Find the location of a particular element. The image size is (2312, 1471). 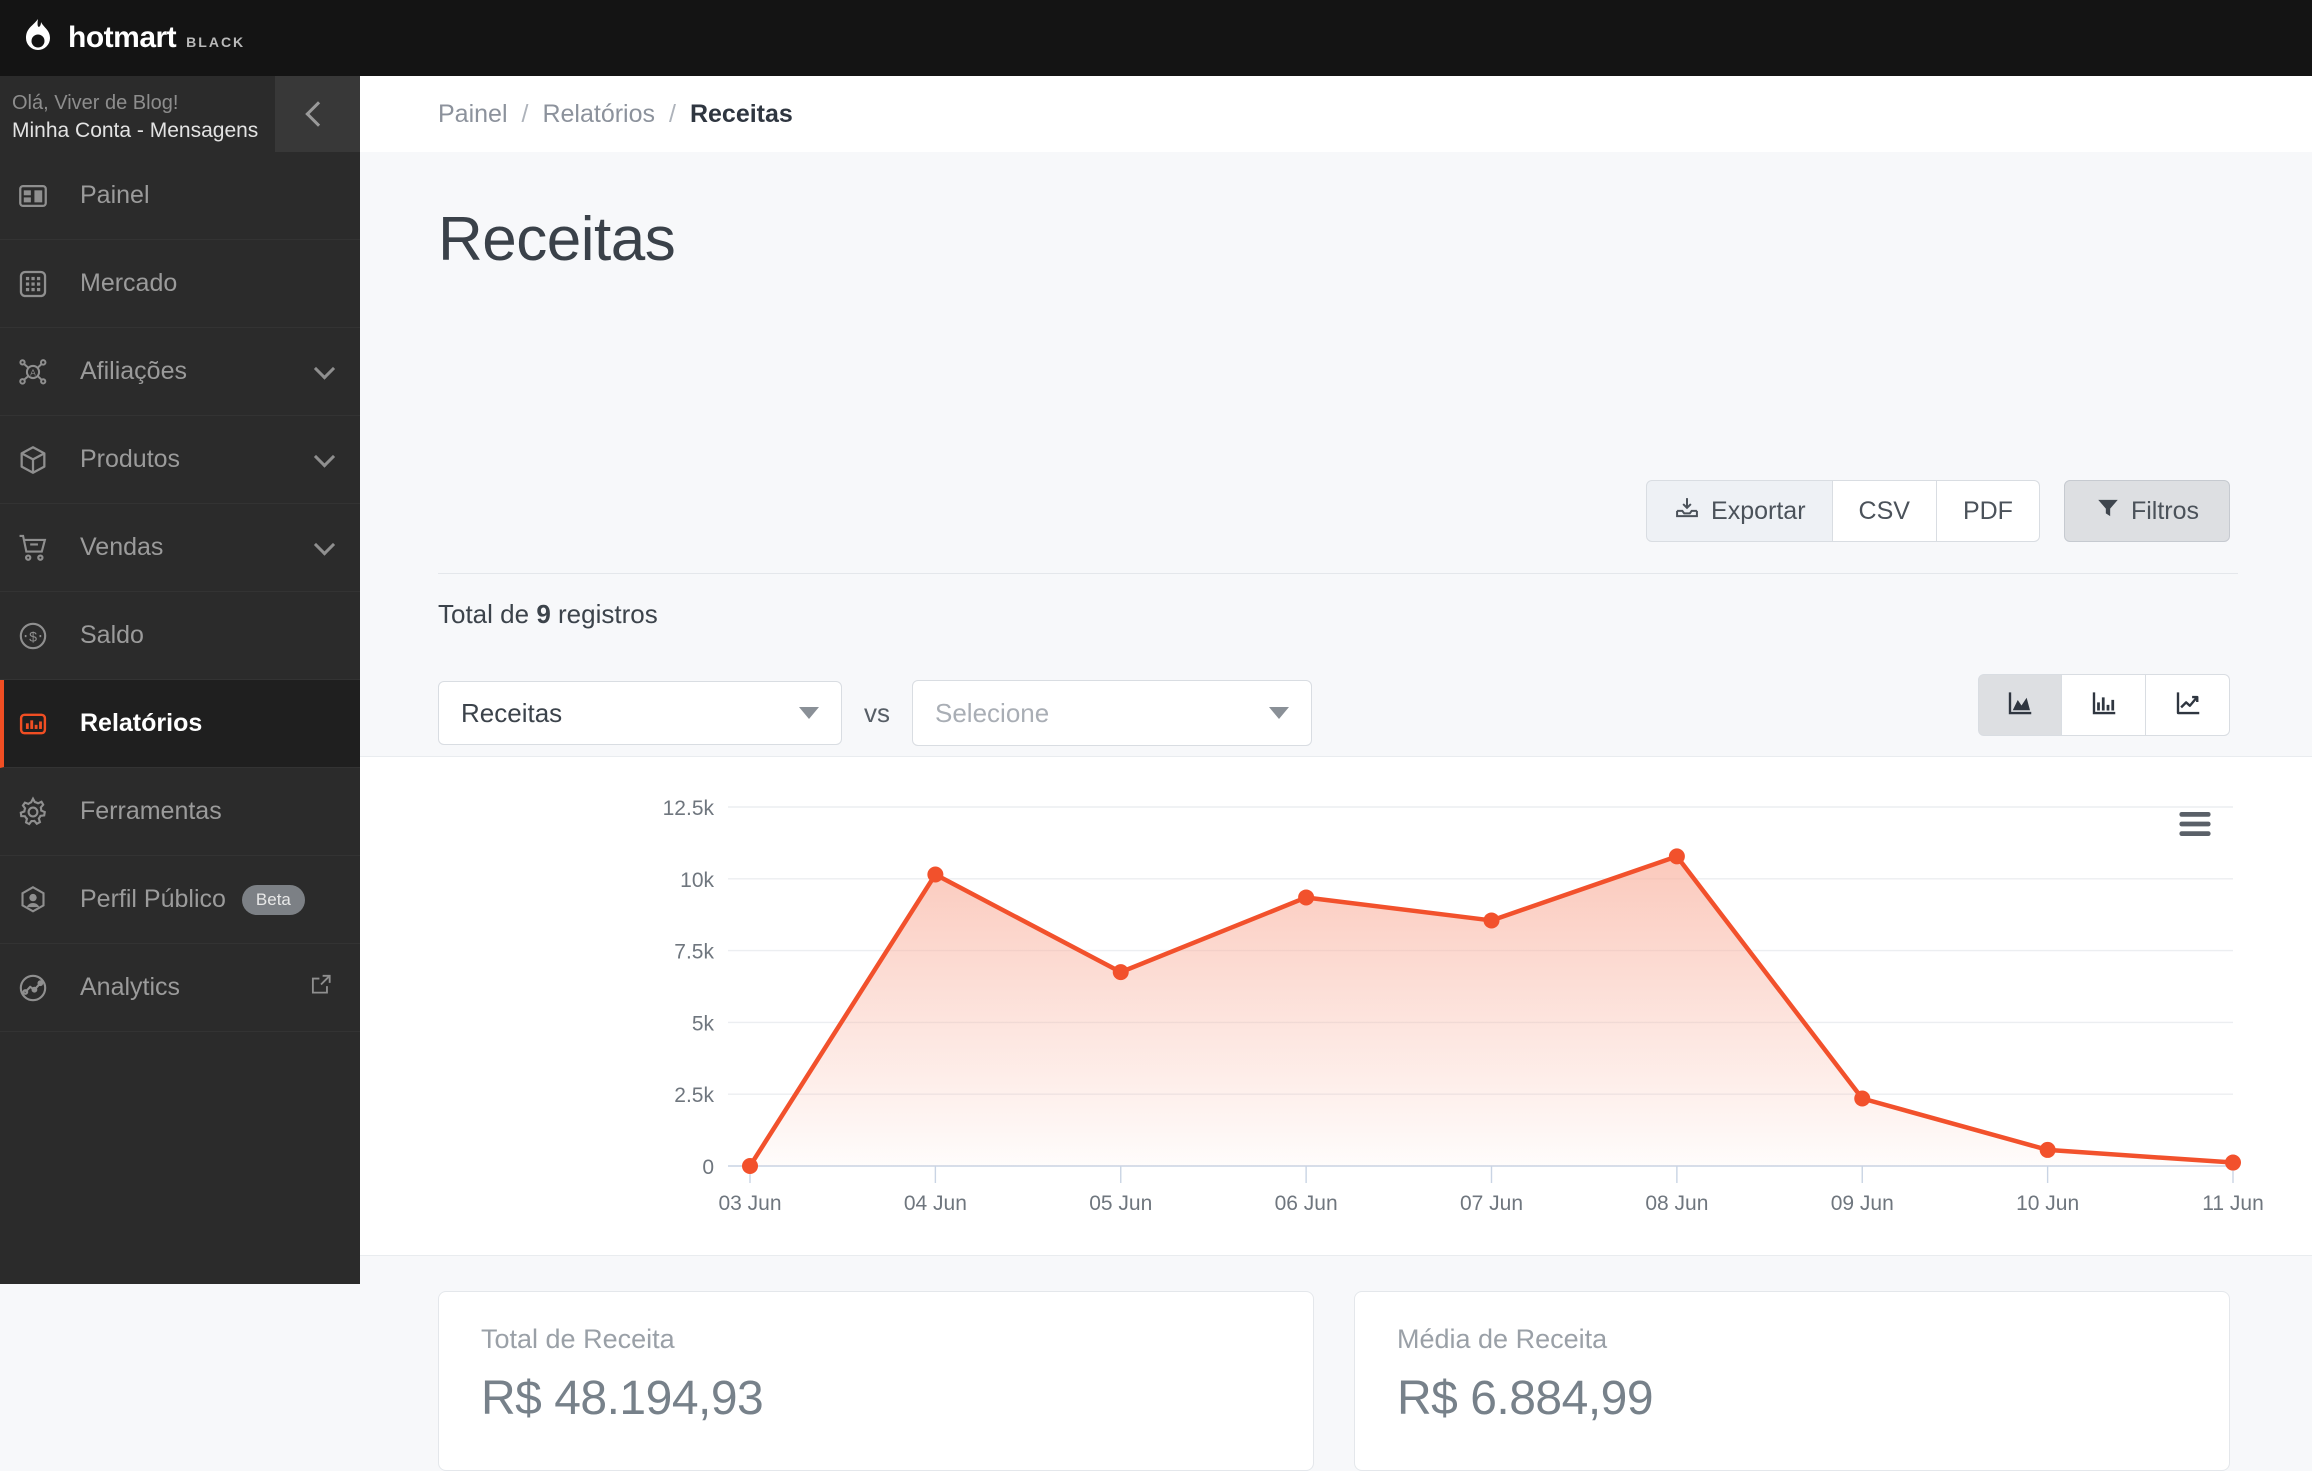

dashboard-icon is located at coordinates (42, 196).